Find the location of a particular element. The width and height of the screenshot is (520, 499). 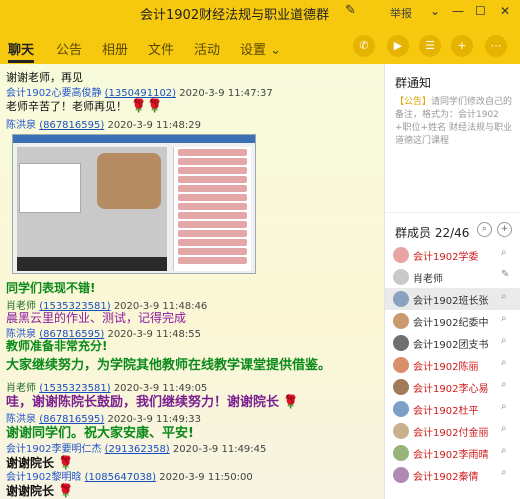

rose-emoji-icon: 🌹🌹 is located at coordinates (146, 106).